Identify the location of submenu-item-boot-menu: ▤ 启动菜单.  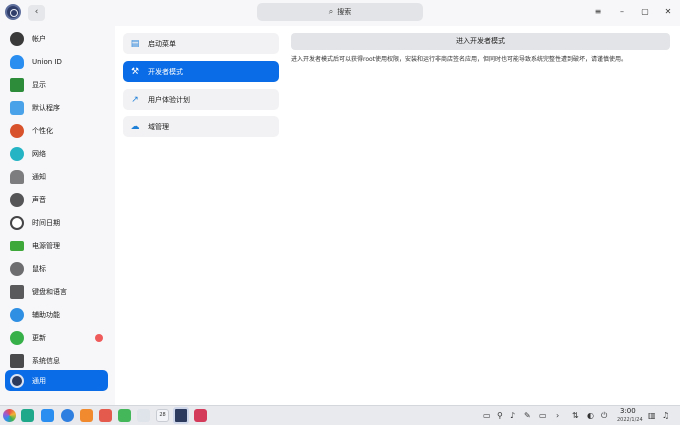
(201, 43).